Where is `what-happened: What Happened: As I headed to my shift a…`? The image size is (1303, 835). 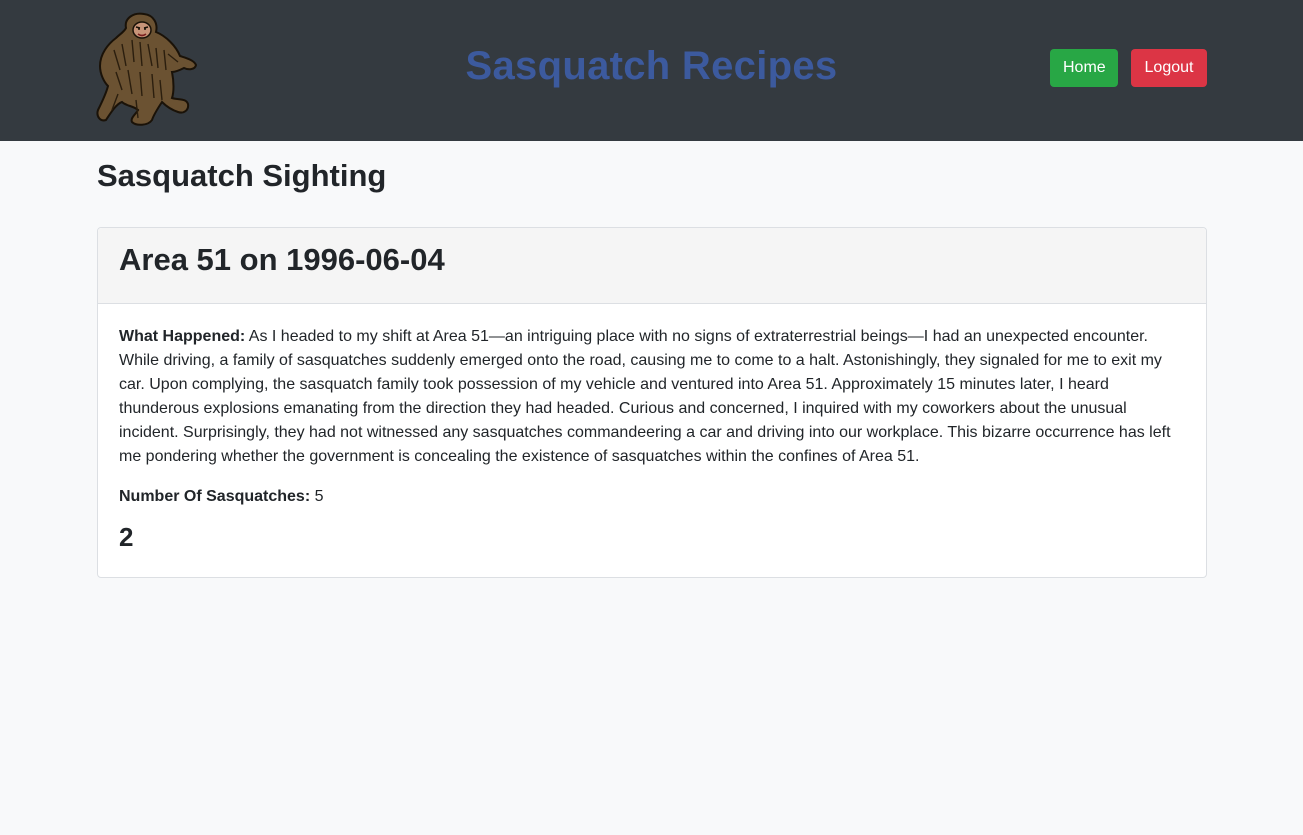
what-happened: What Happened: As I headed to my shift a… is located at coordinates (652, 397).